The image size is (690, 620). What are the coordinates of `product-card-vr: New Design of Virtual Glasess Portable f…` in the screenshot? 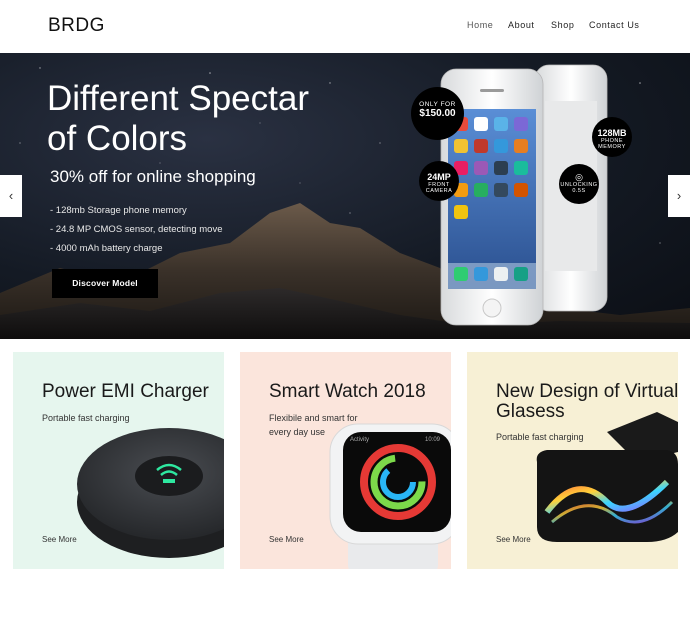 It's located at (572, 460).